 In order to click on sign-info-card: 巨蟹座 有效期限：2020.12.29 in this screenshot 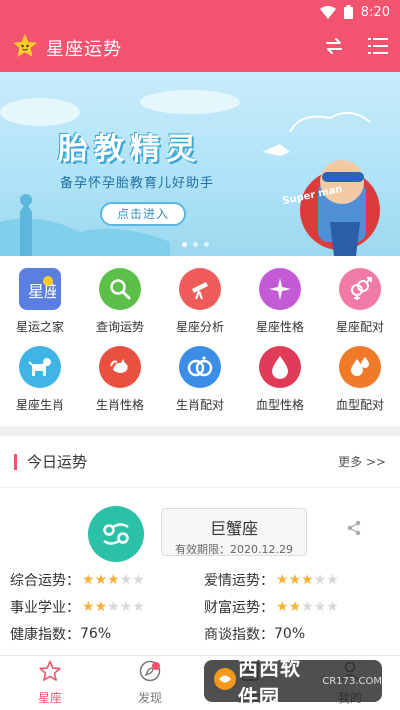, I will do `click(234, 532)`.